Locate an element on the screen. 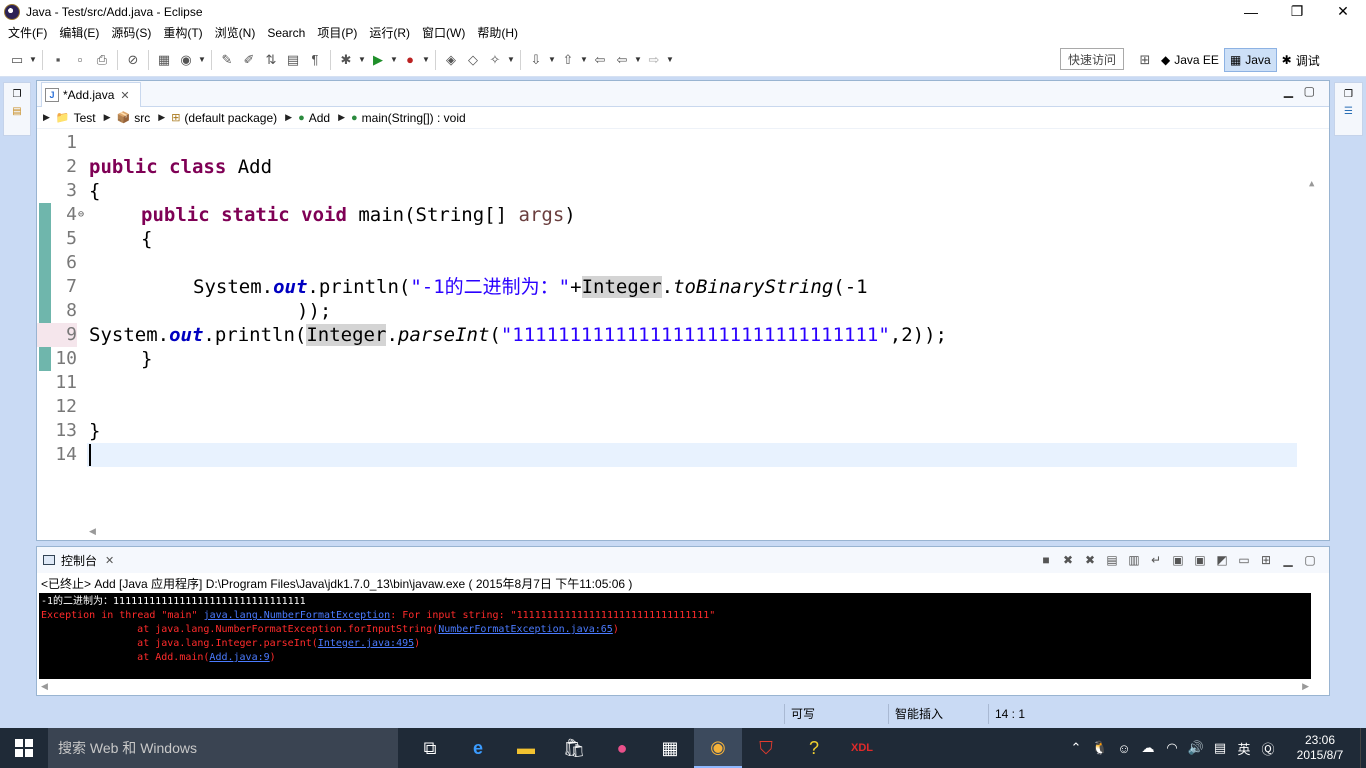 The height and width of the screenshot is (768, 1366). quick-access-input: 快速访问 is located at coordinates (1092, 59).